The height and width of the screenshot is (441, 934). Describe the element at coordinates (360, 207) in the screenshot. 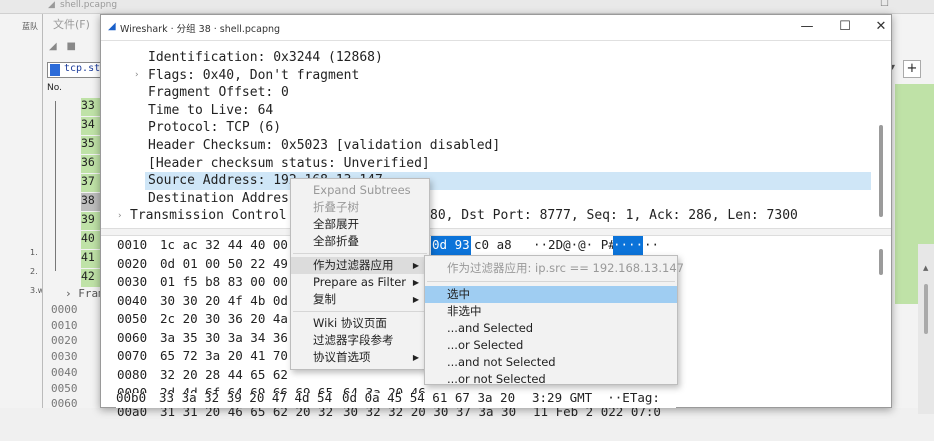

I see `menu-item-collapse-subtrees: 折叠子树` at that location.